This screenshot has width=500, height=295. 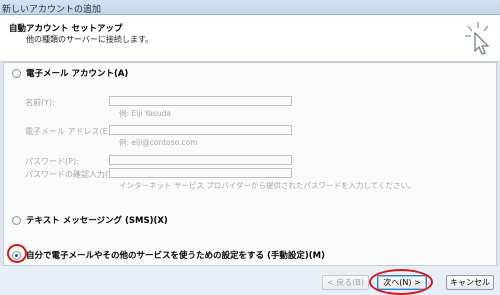 What do you see at coordinates (17, 253) in the screenshot?
I see `annotation-circle-radio` at bounding box center [17, 253].